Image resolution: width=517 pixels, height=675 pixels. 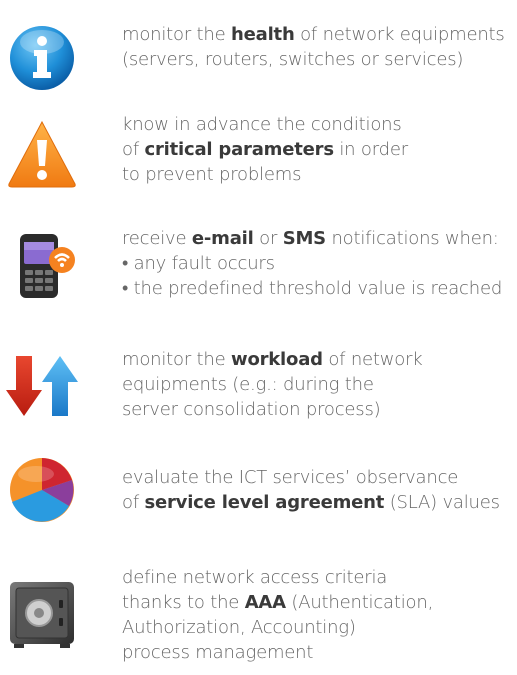 What do you see at coordinates (412, 238) in the screenshot?
I see `text-segment: notifications when:` at bounding box center [412, 238].